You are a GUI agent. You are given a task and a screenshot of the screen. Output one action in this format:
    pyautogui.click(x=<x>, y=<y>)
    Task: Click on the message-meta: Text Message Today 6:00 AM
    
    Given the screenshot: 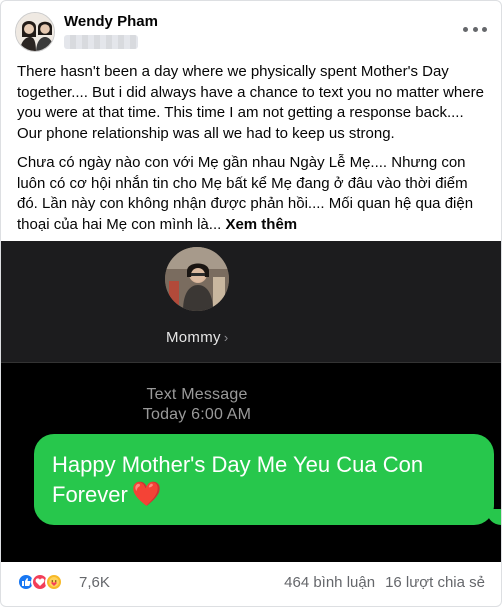 What is the action you would take?
    pyautogui.click(x=197, y=405)
    